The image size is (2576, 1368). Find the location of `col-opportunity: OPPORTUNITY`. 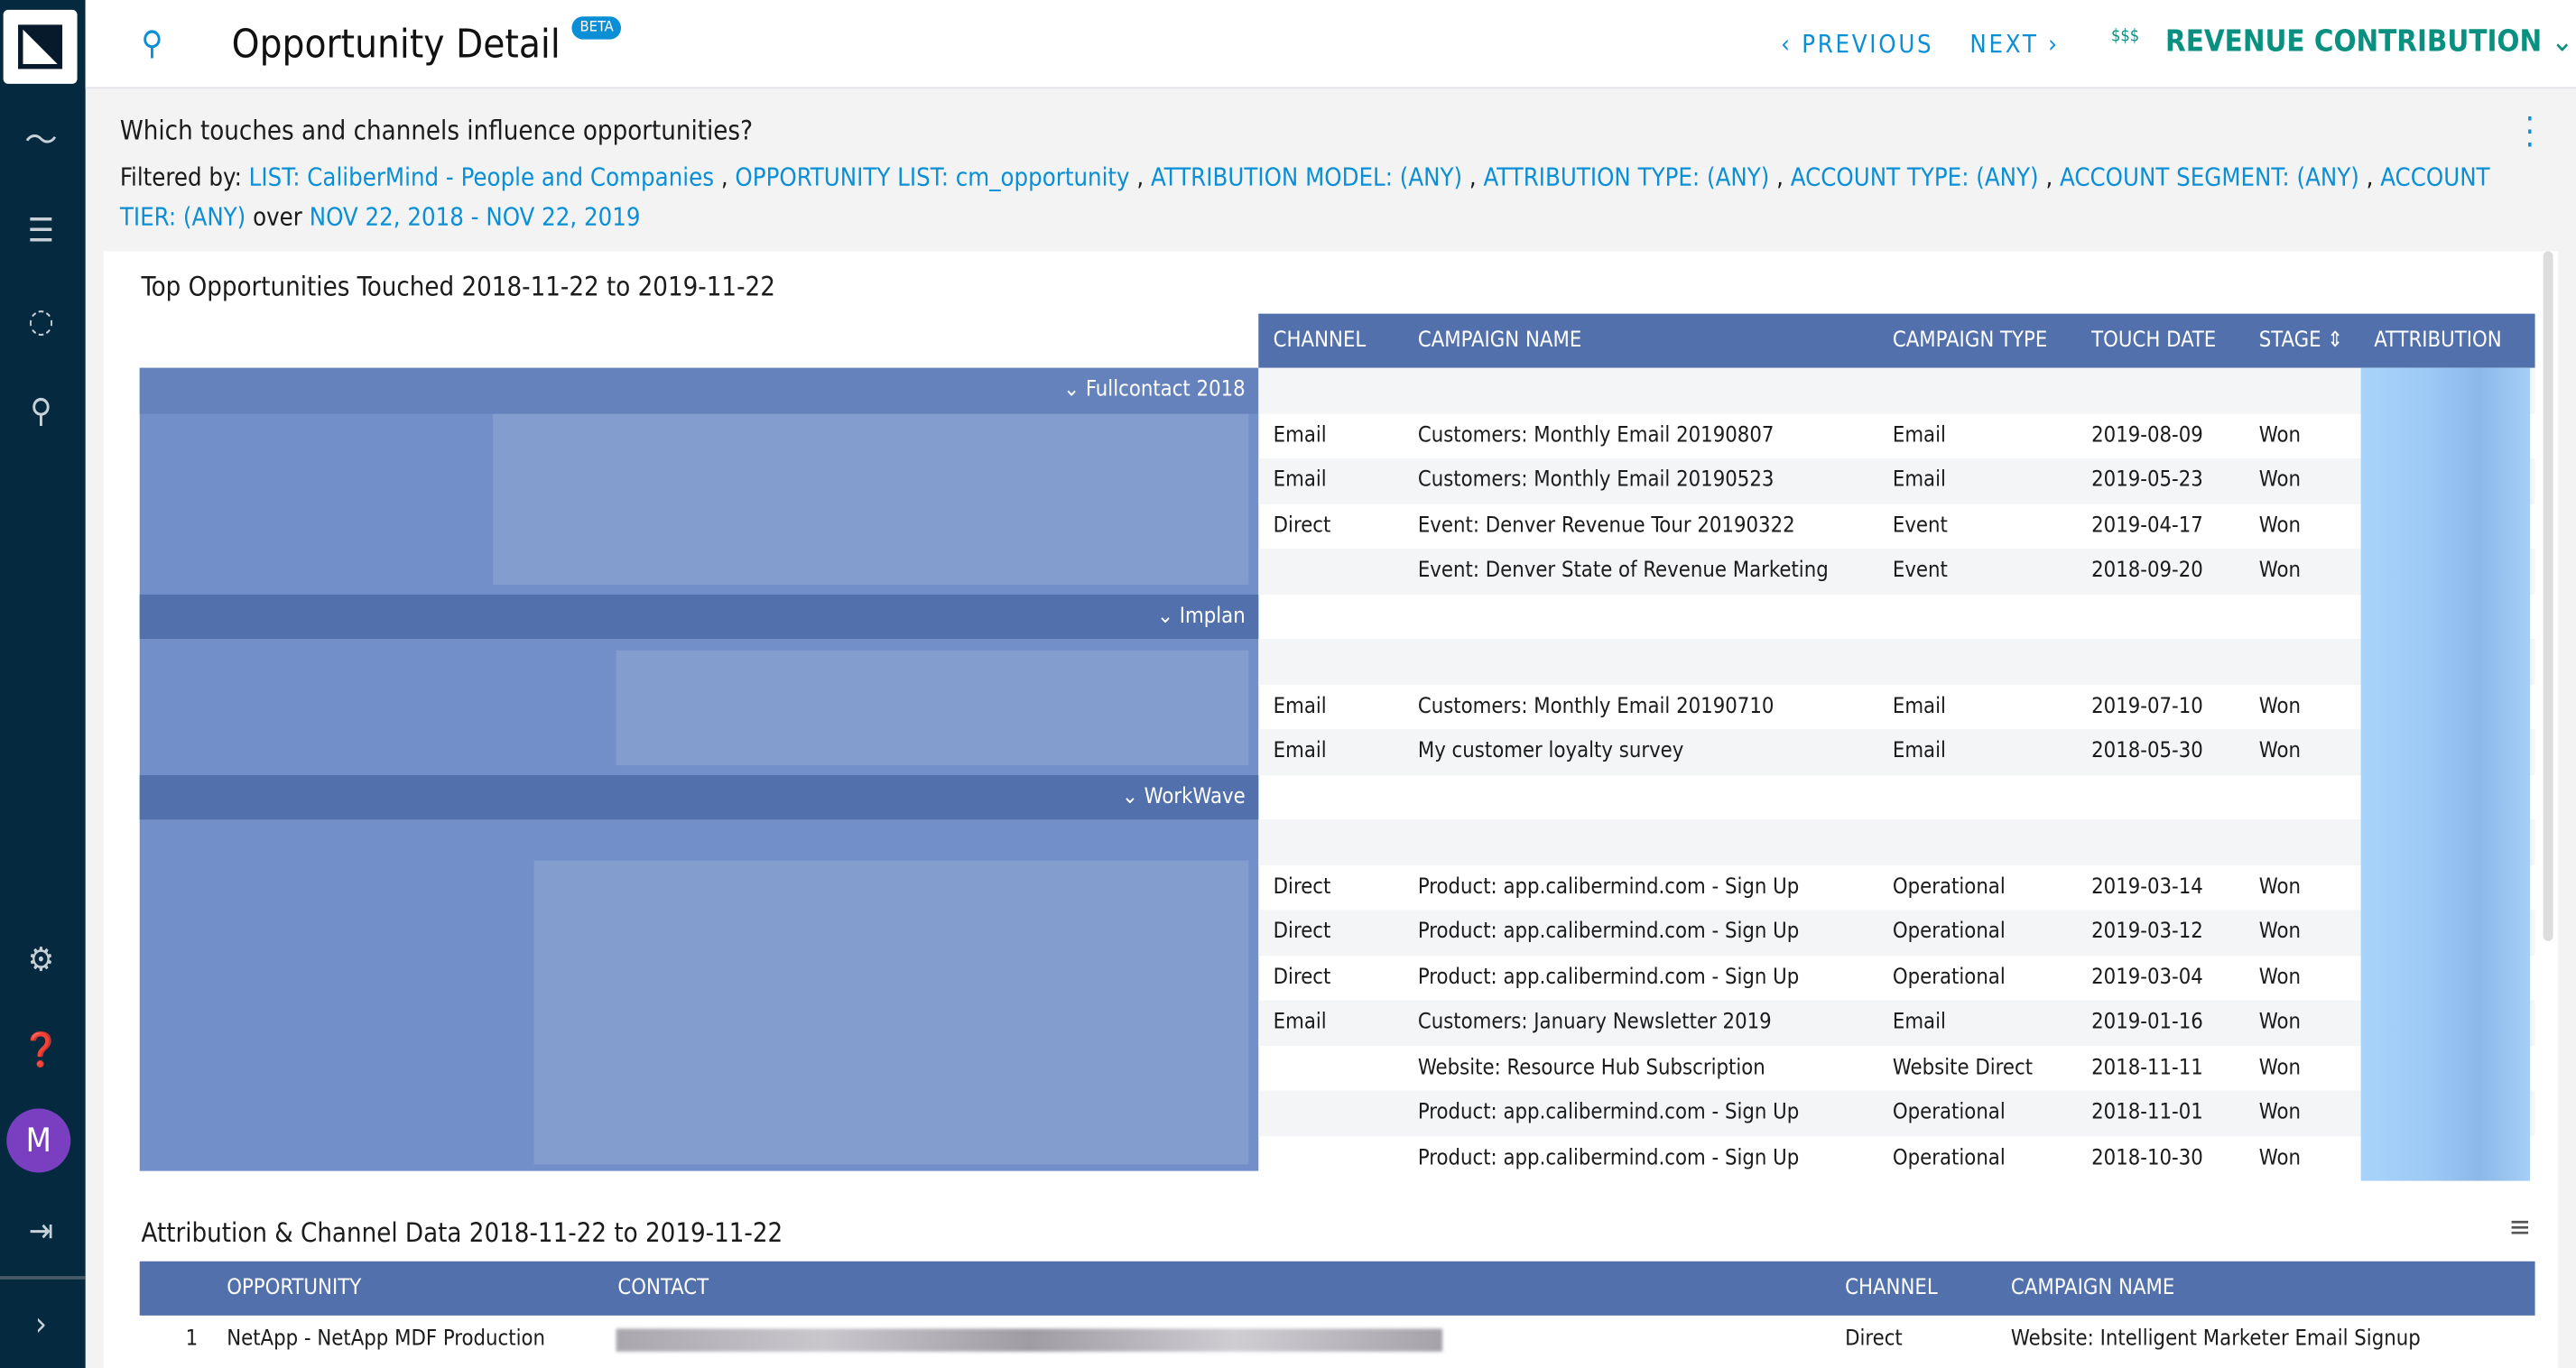

col-opportunity: OPPORTUNITY is located at coordinates (294, 1289).